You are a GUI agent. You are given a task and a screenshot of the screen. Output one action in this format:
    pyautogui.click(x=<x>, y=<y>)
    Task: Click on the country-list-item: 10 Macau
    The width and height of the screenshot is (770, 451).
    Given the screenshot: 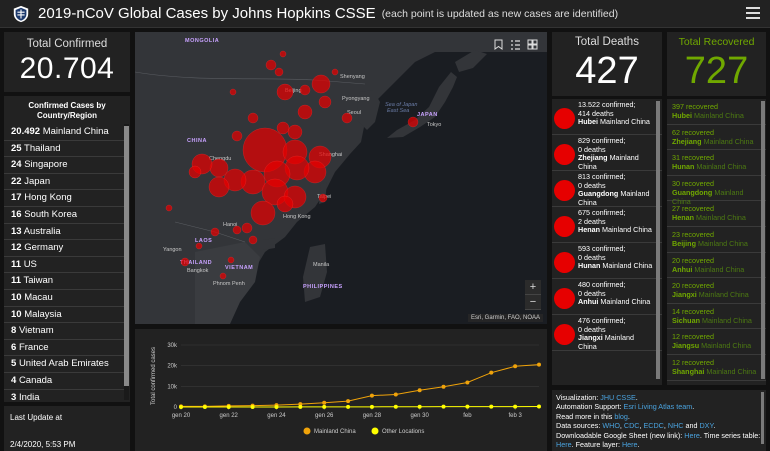 What is the action you would take?
    pyautogui.click(x=64, y=298)
    